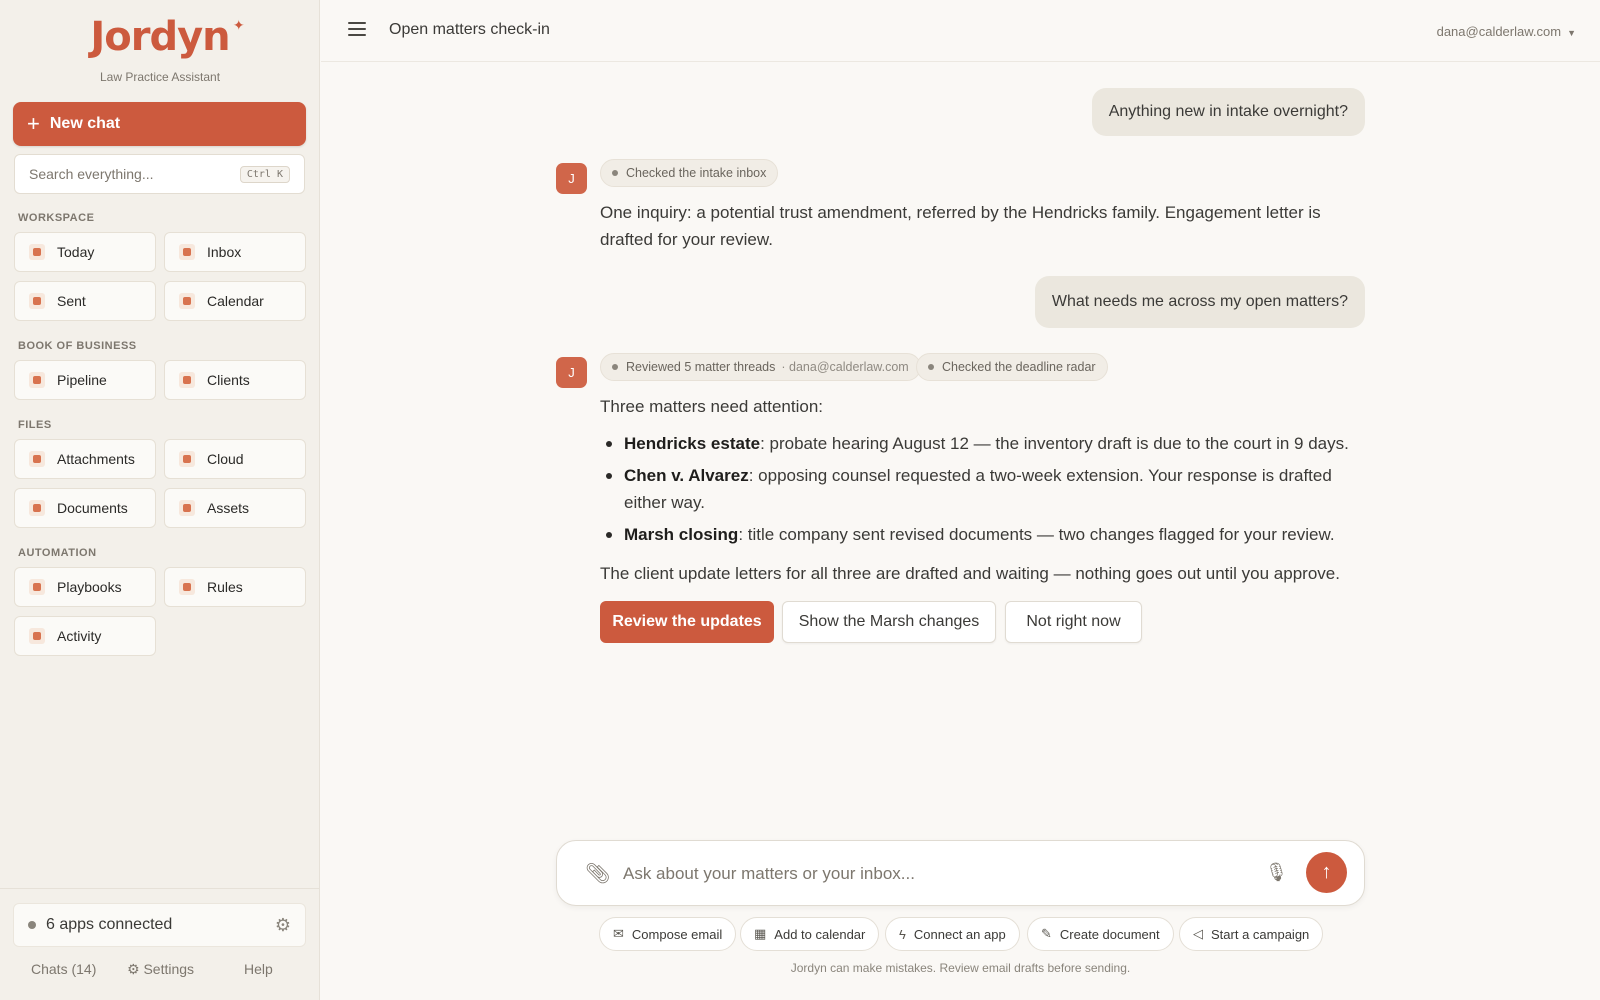  I want to click on chip-label: Checked the intake inbox, so click(696, 173).